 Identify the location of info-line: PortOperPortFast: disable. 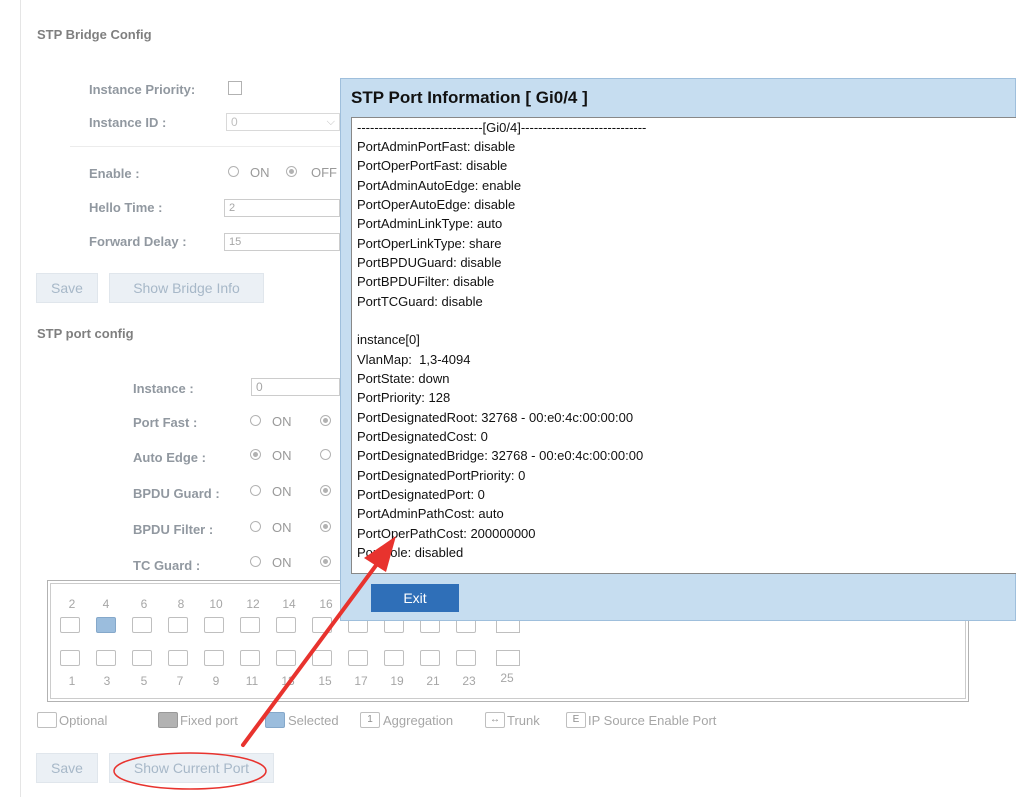
(432, 165).